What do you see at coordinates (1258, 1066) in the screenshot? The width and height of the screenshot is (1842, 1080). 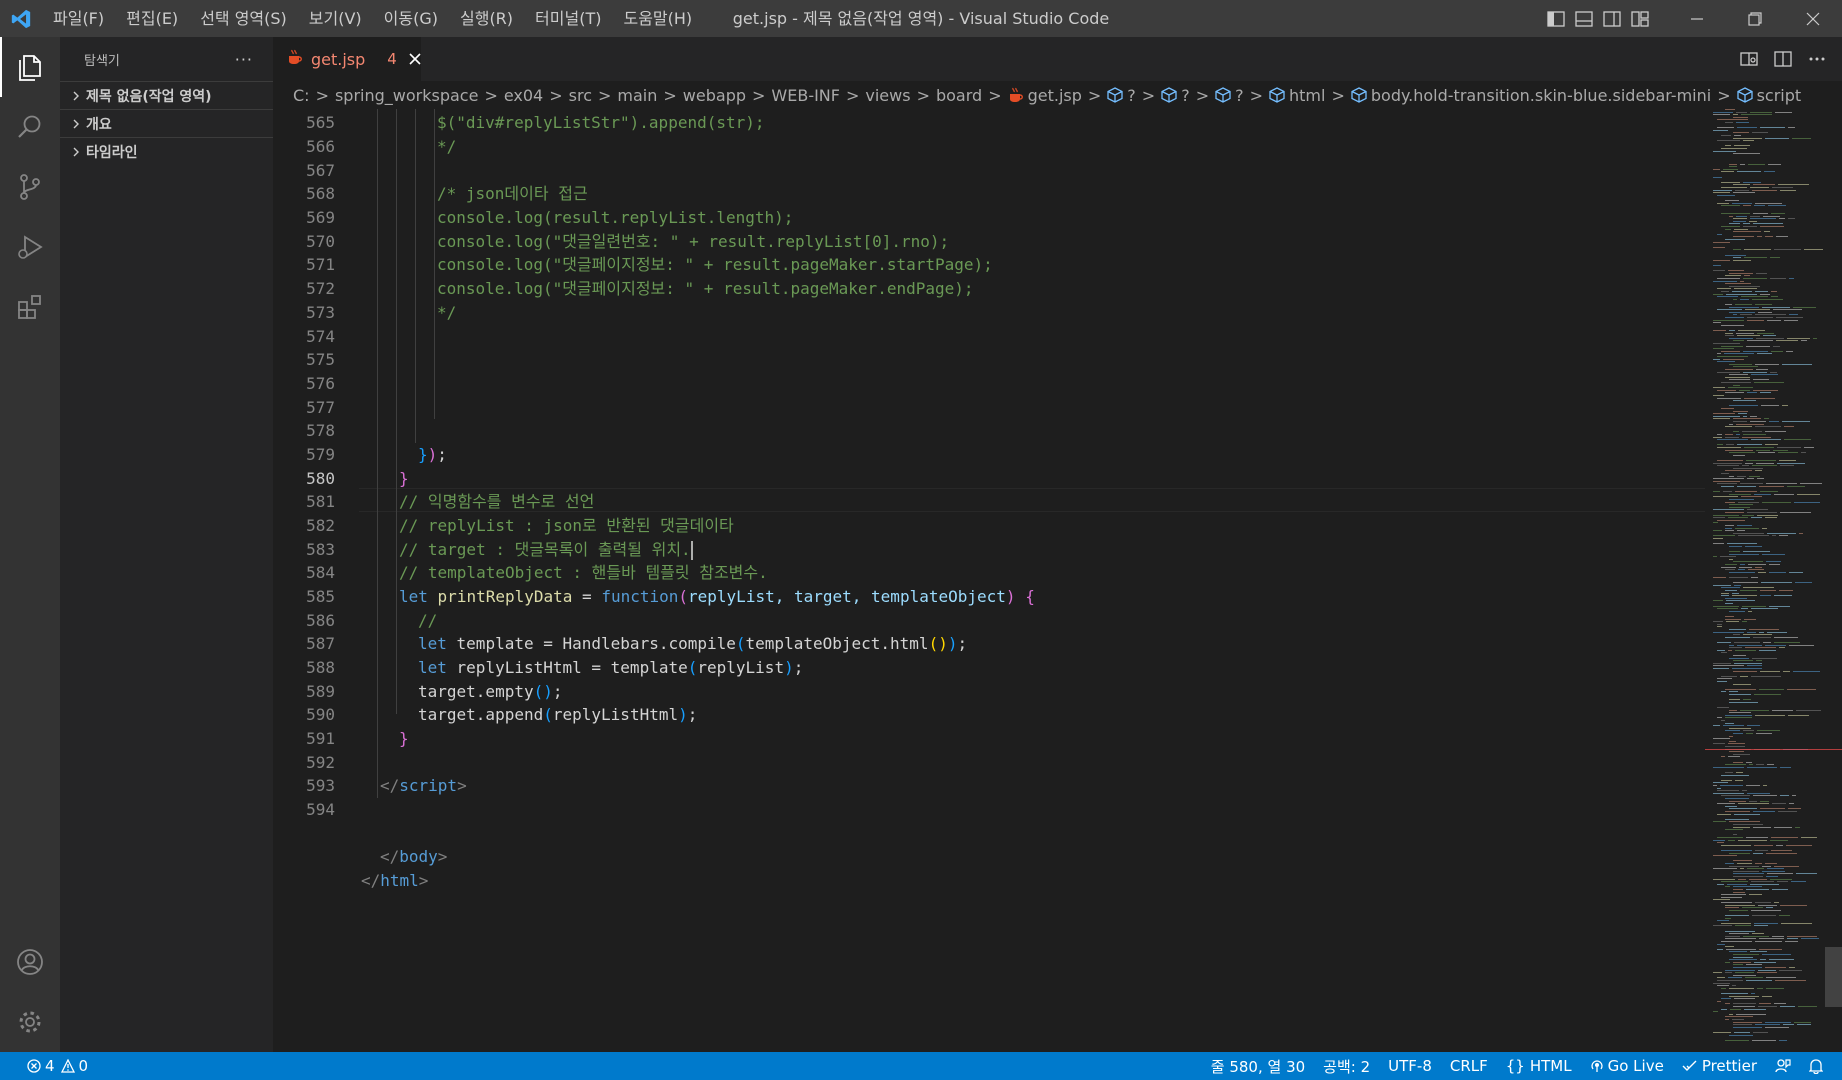 I see `cursor-position: 줄 580, 열 30` at bounding box center [1258, 1066].